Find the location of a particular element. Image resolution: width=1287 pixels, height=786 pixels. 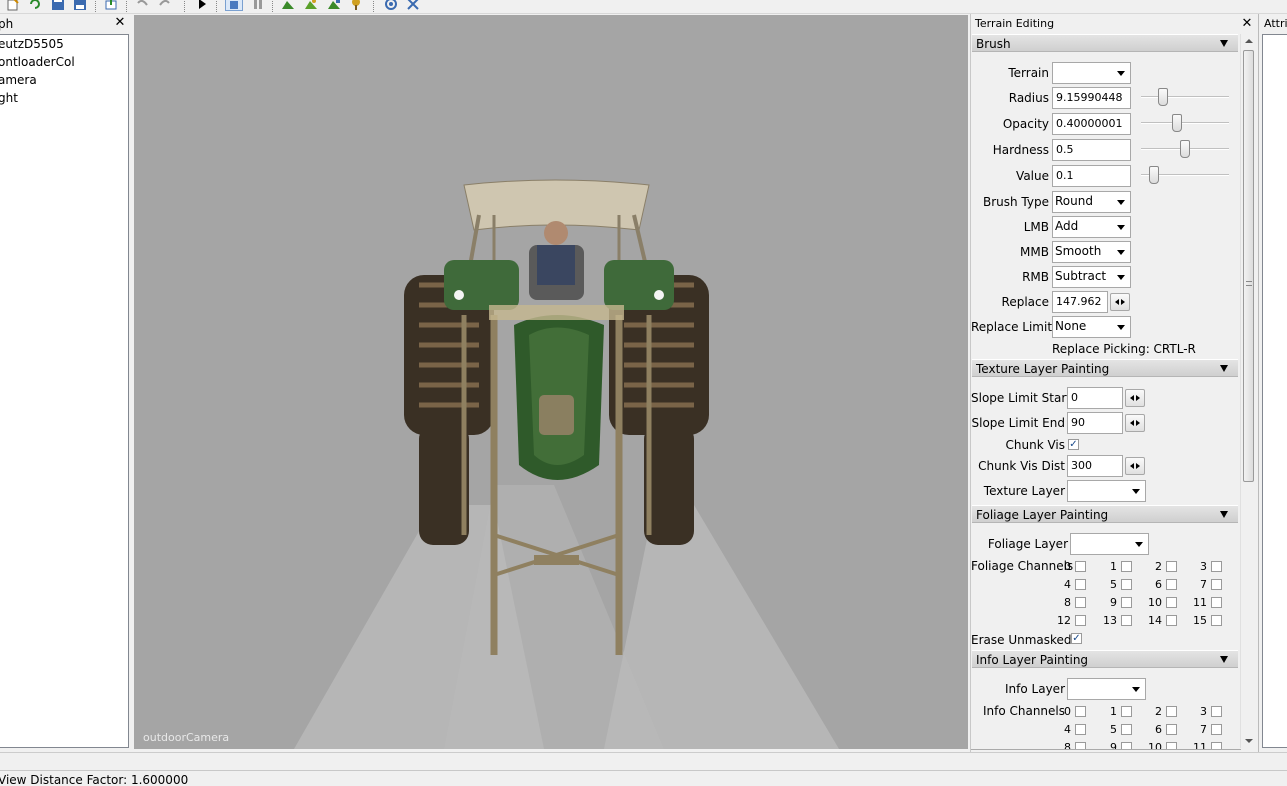

tree-item: eutzD5505 is located at coordinates (32, 44).